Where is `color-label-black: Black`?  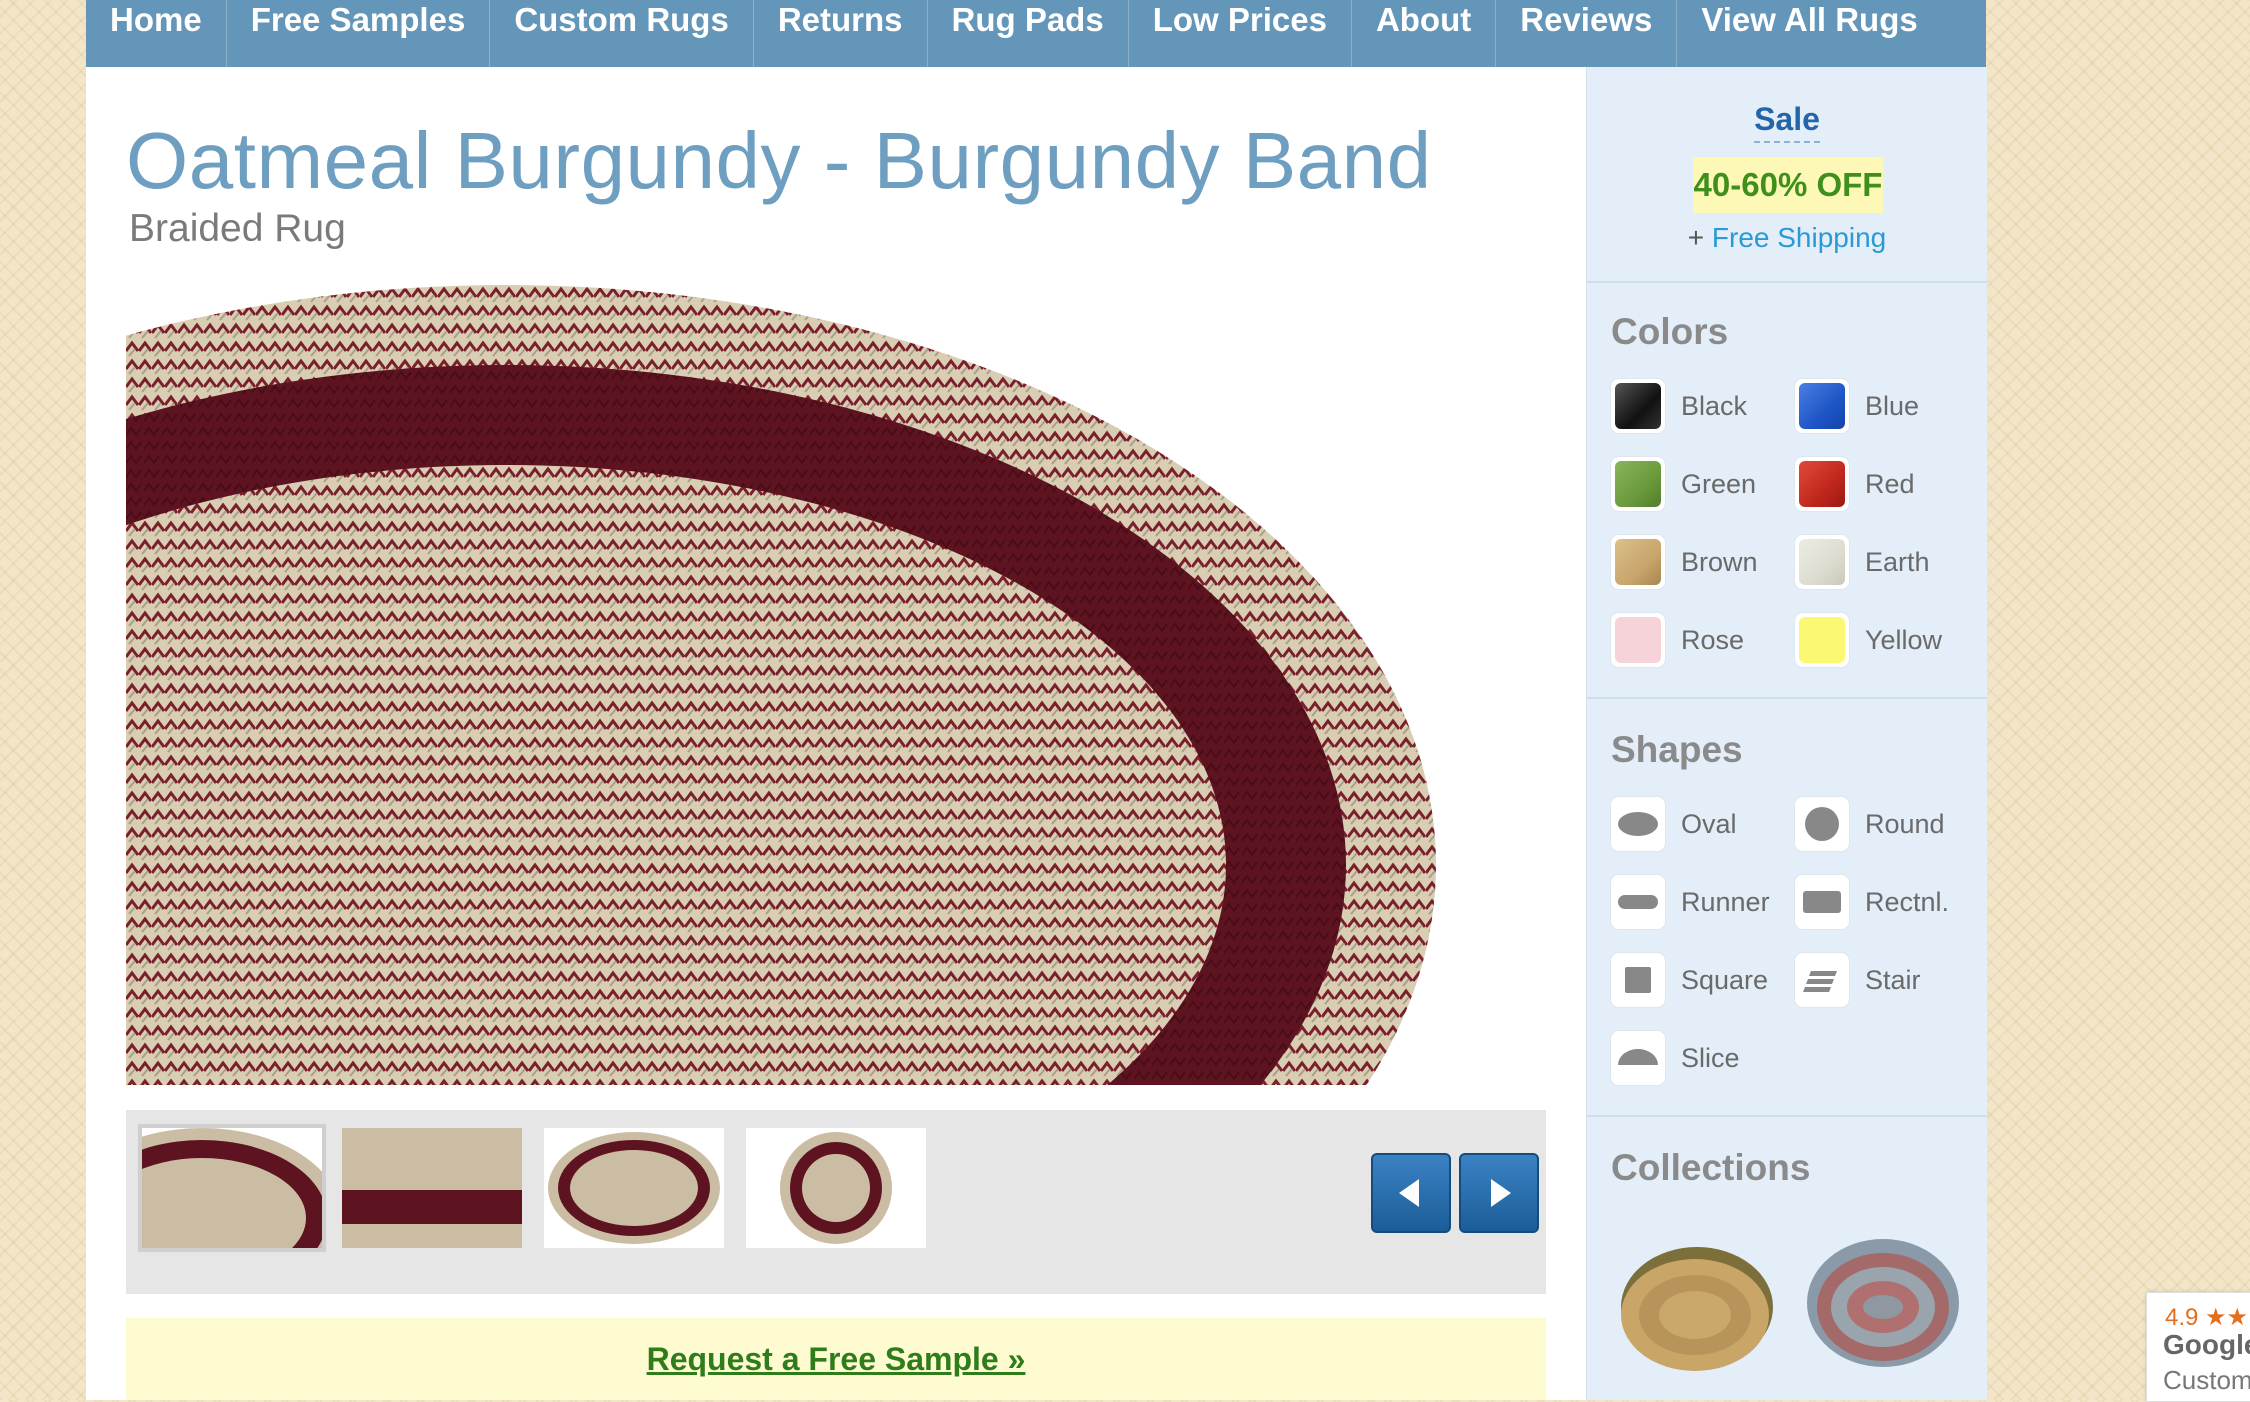
color-label-black: Black is located at coordinates (1714, 405).